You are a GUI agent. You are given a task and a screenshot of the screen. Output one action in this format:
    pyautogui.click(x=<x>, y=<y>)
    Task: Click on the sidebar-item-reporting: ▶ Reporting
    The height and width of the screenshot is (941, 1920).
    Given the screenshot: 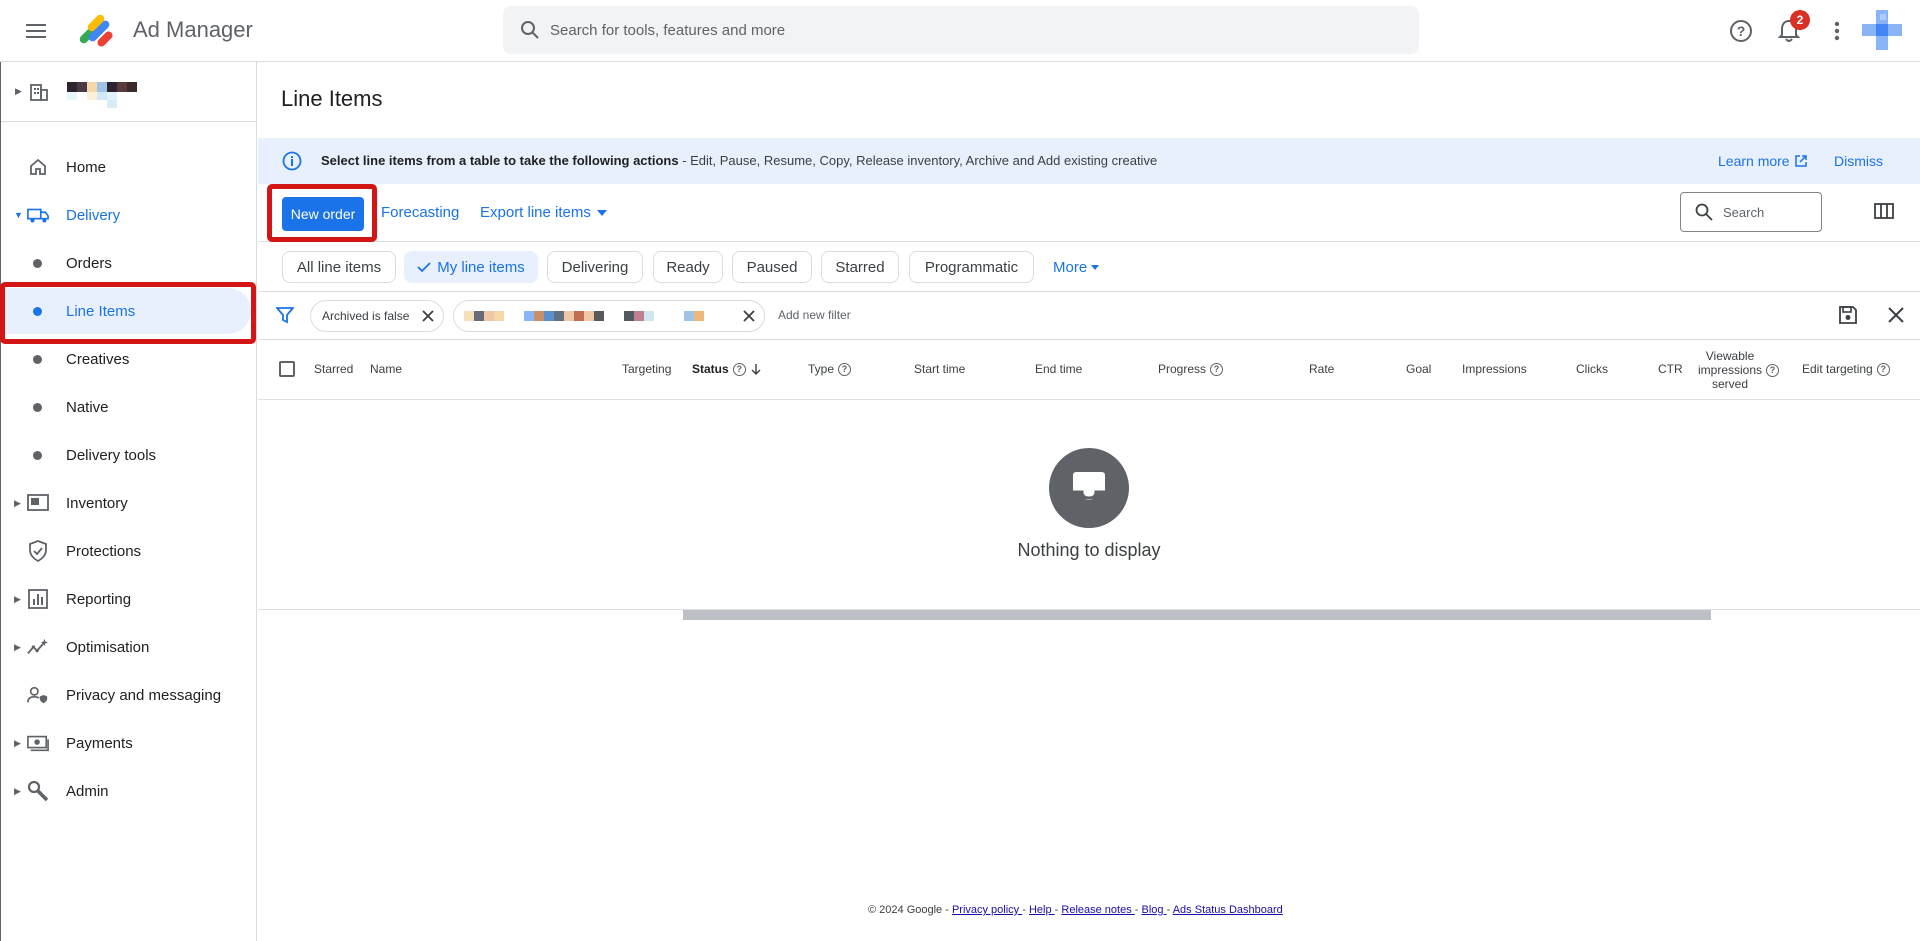 What is the action you would take?
    pyautogui.click(x=129, y=599)
    